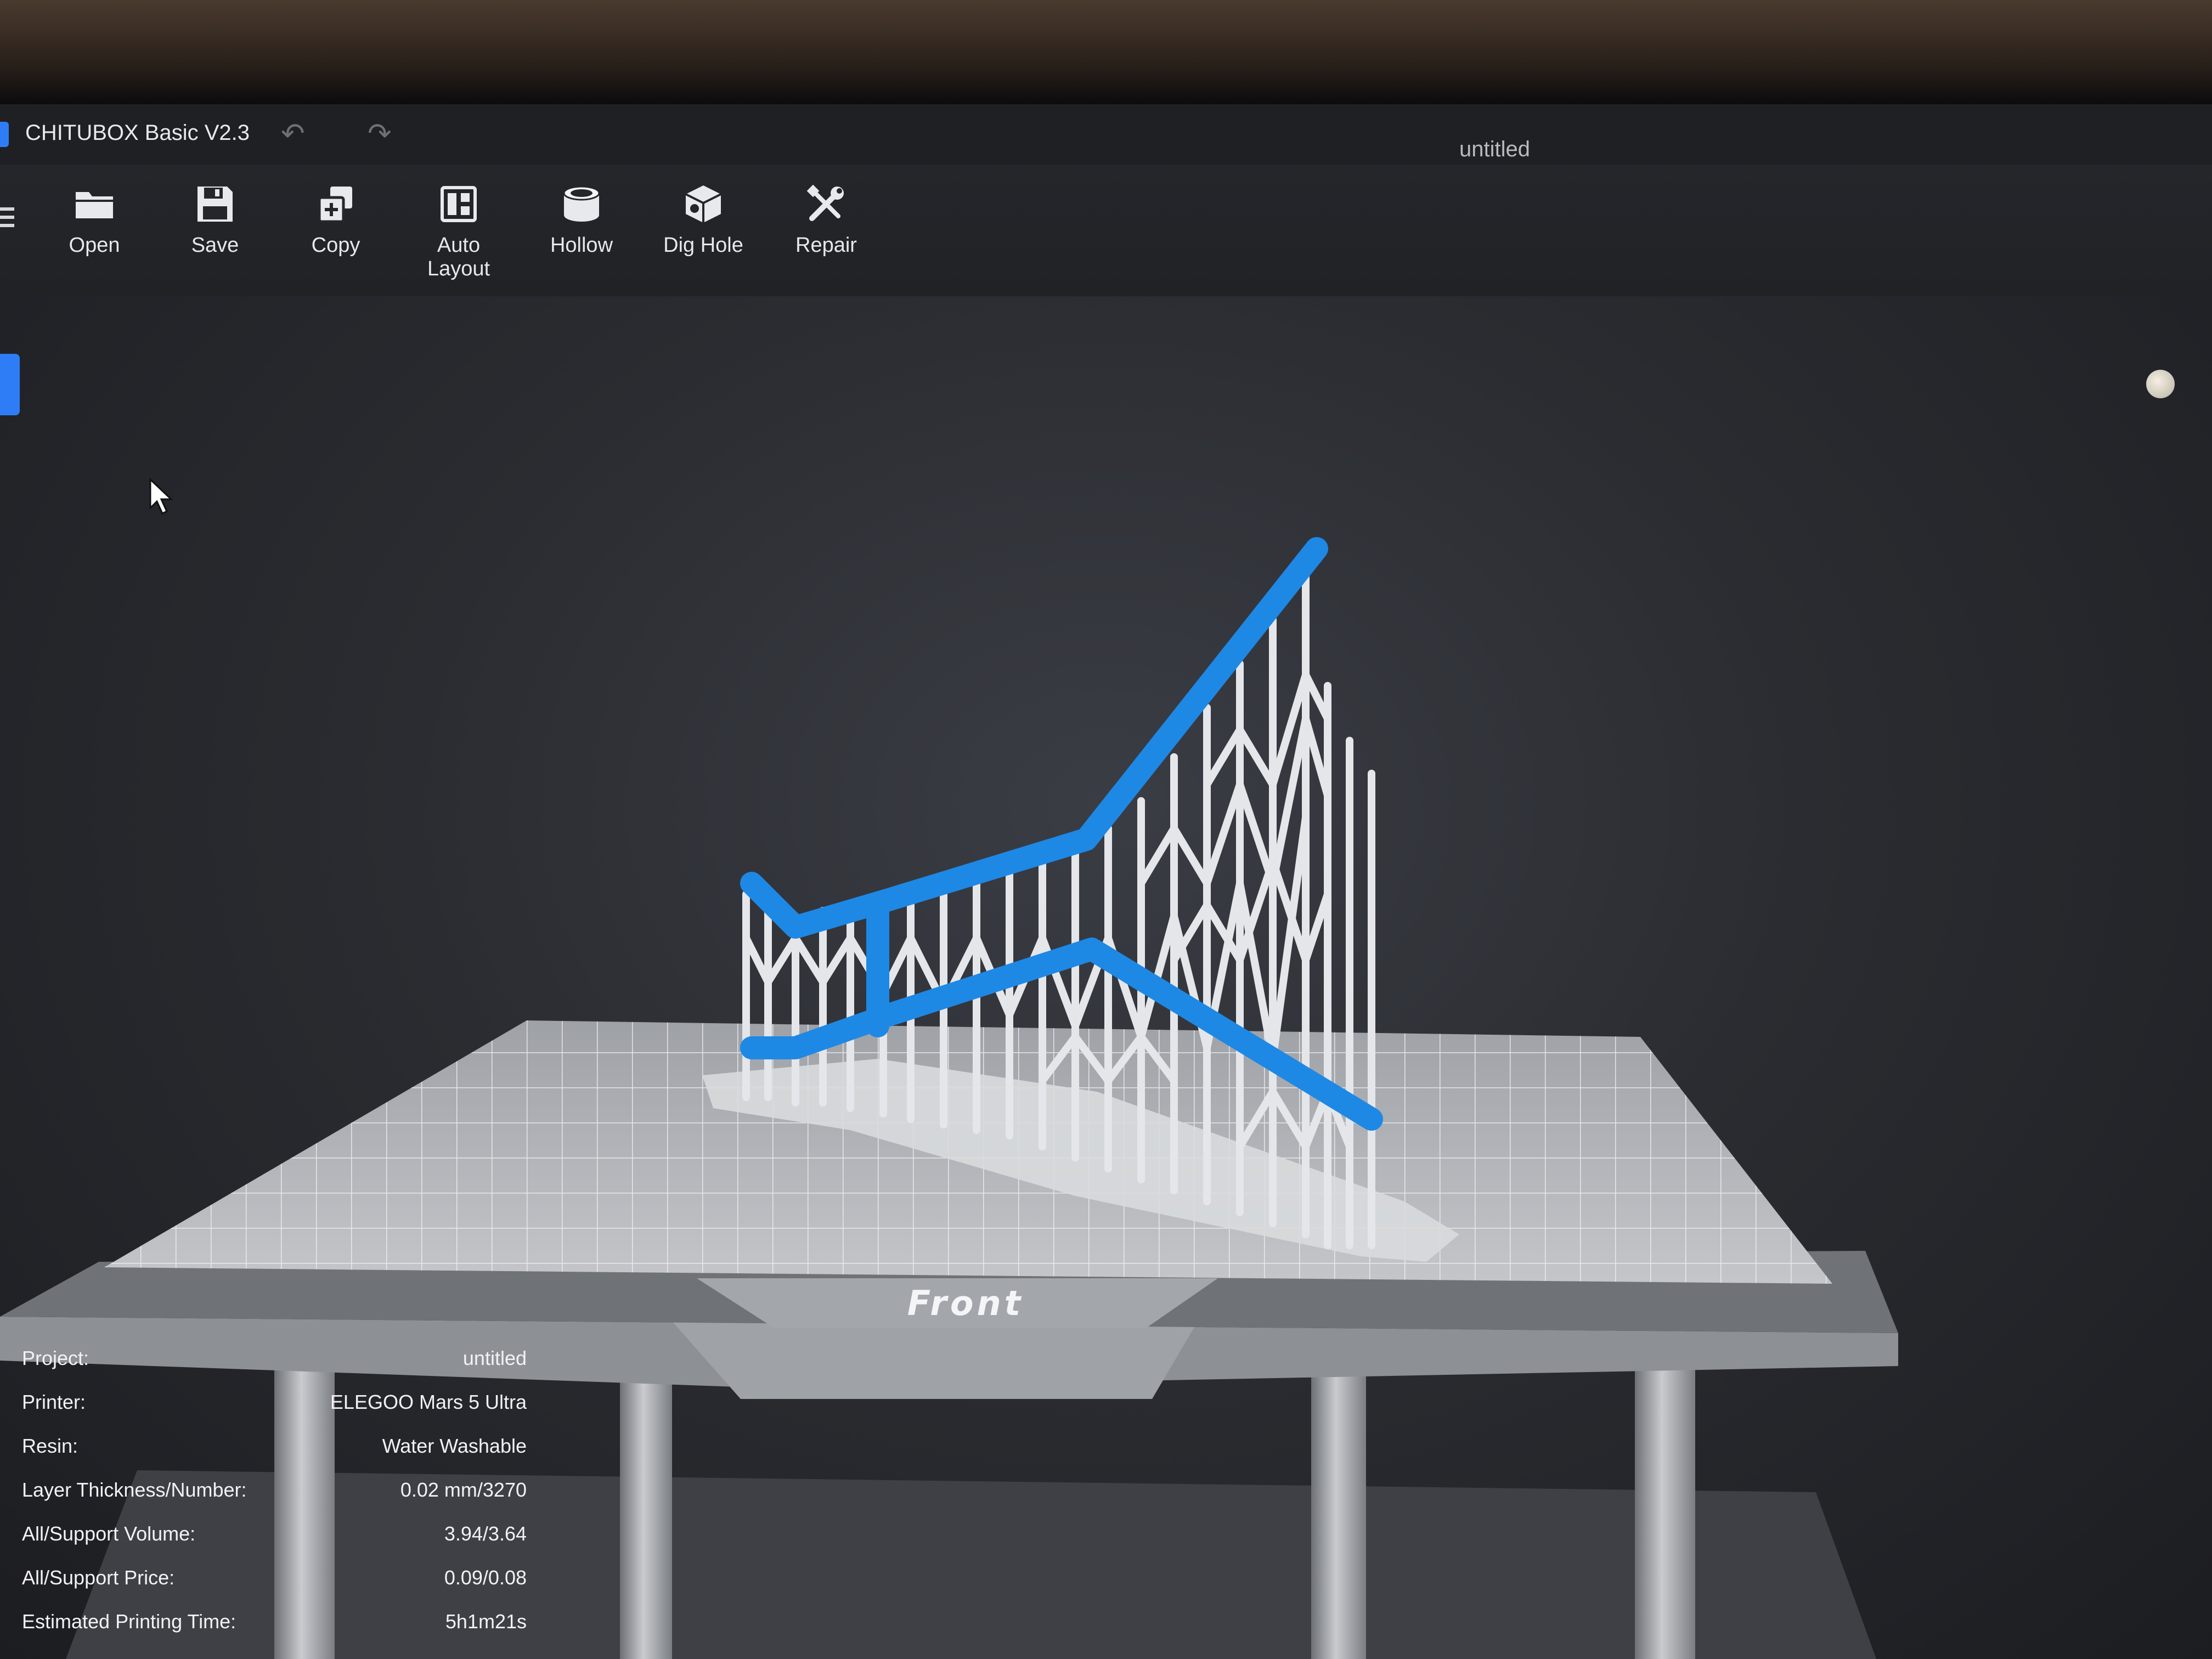 Image resolution: width=2212 pixels, height=1659 pixels. Describe the element at coordinates (4, 134) in the screenshot. I see `app-logo-icon` at that location.